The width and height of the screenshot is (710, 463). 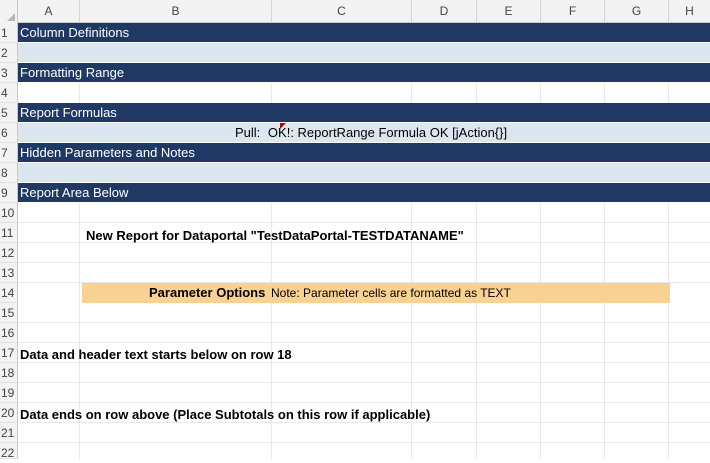 What do you see at coordinates (9, 393) in the screenshot?
I see `row-header-19: 19` at bounding box center [9, 393].